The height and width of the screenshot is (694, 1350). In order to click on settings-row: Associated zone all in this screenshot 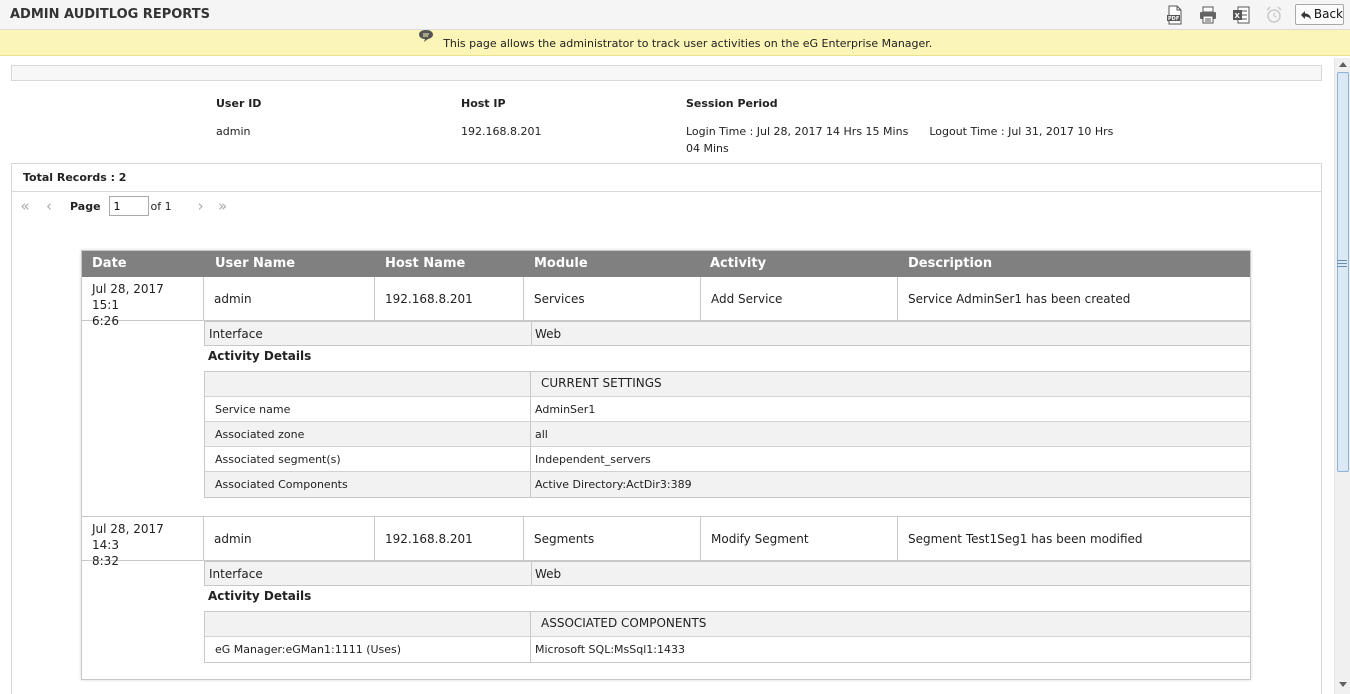, I will do `click(727, 434)`.